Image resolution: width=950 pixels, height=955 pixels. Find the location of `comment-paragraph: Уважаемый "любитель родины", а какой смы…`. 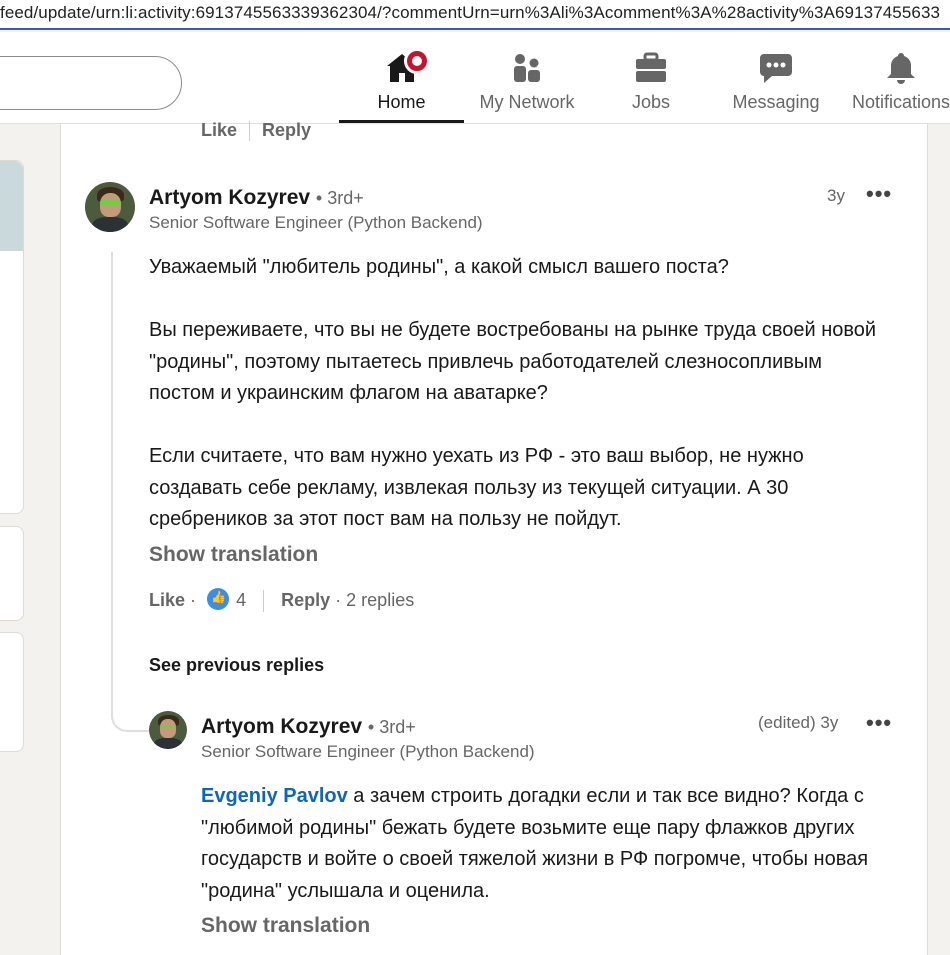

comment-paragraph: Уважаемый "любитель родины", а какой смы… is located at coordinates (439, 267).